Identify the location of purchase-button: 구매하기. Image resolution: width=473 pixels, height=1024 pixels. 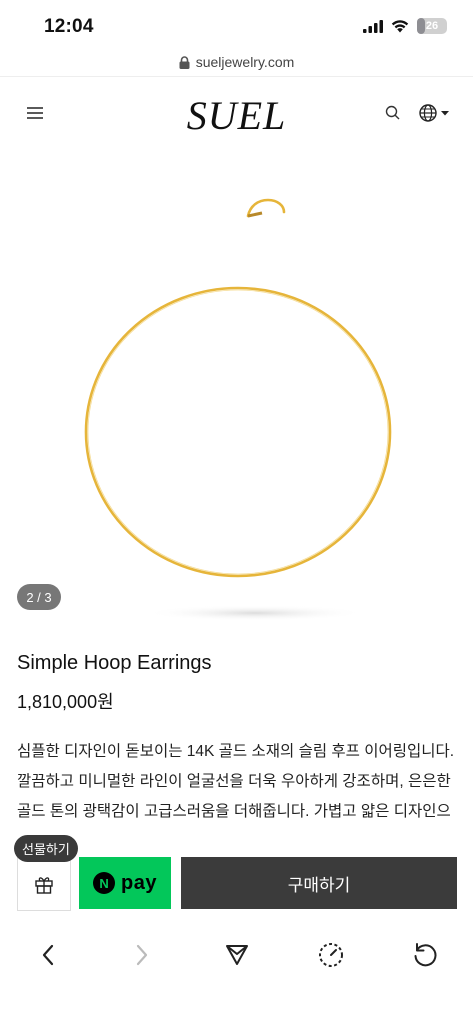
(319, 883).